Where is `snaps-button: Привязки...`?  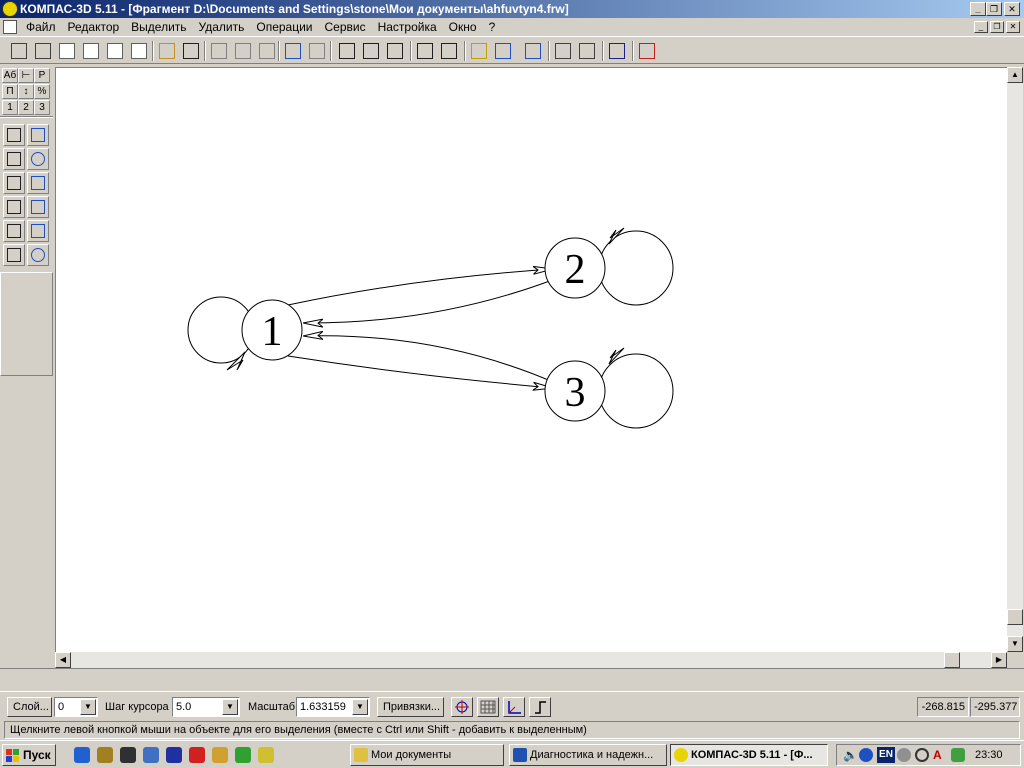 snaps-button: Привязки... is located at coordinates (410, 707).